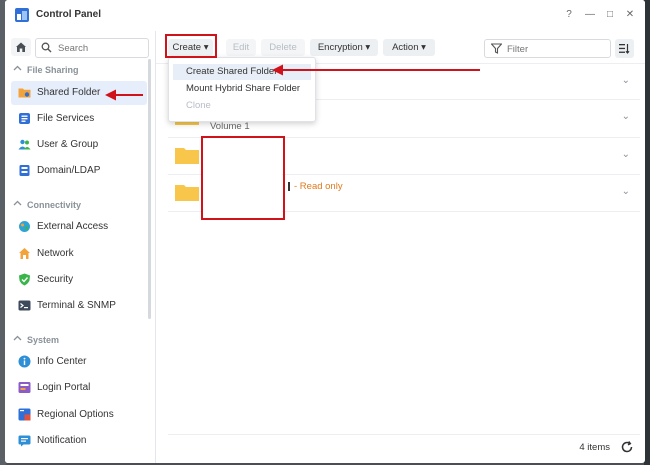 This screenshot has width=650, height=465. I want to click on sidebar-item-terminal-snmp: Terminal & SNMP, so click(79, 306).